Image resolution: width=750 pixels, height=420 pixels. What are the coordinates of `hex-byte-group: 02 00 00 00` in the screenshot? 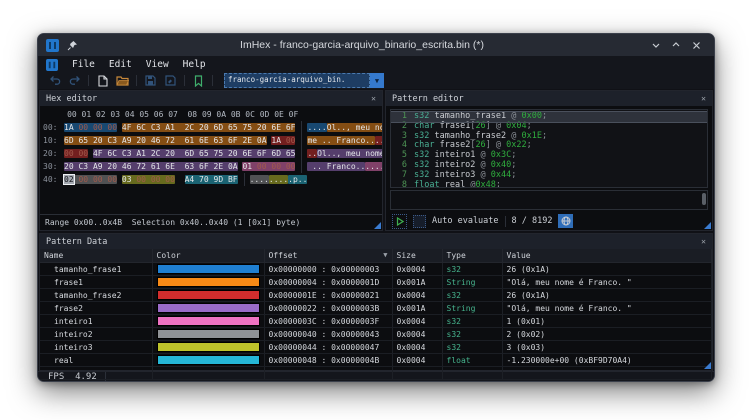 It's located at (90, 179).